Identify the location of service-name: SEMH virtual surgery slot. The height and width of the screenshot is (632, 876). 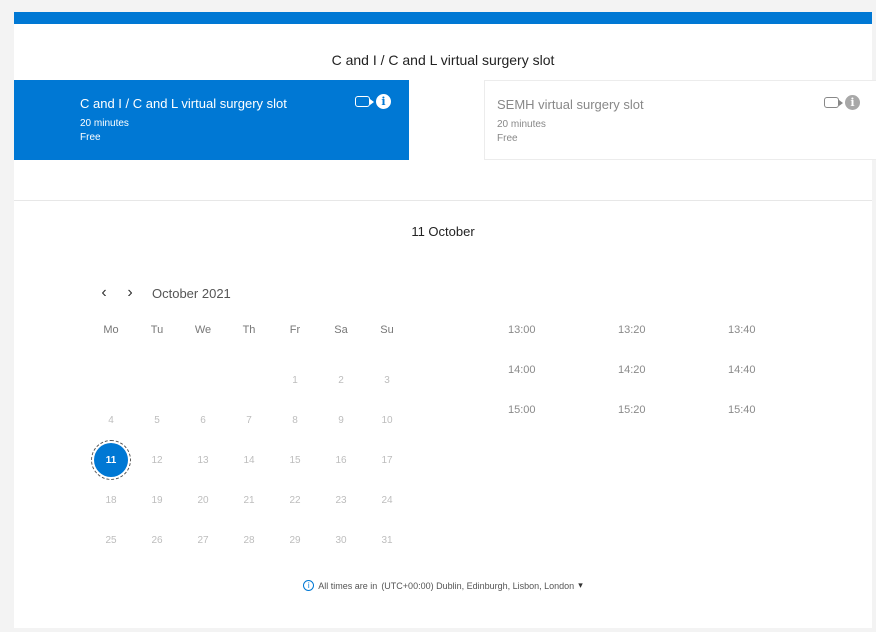
(570, 104).